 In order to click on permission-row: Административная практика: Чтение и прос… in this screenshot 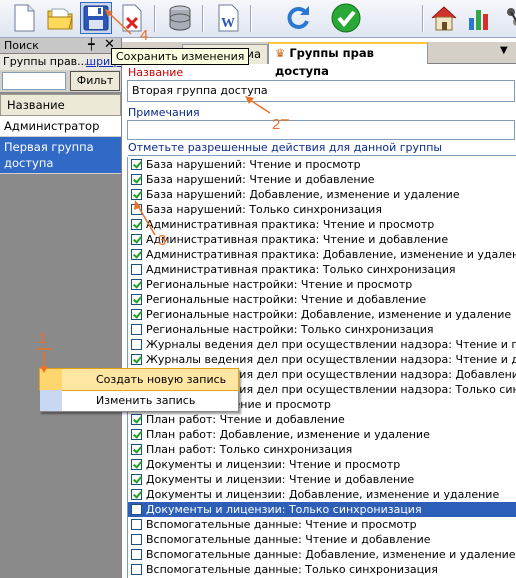, I will do `click(322, 224)`.